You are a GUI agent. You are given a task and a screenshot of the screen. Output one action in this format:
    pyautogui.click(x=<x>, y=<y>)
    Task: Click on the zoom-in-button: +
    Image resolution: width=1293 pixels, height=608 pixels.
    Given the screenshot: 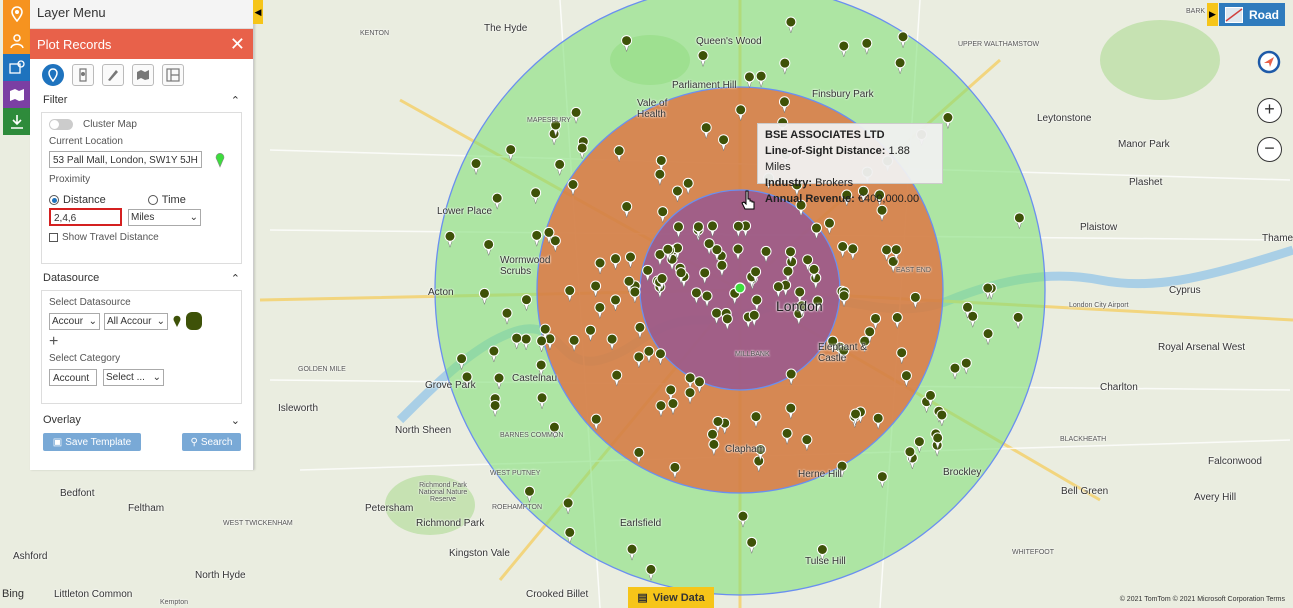 What is the action you would take?
    pyautogui.click(x=1269, y=110)
    